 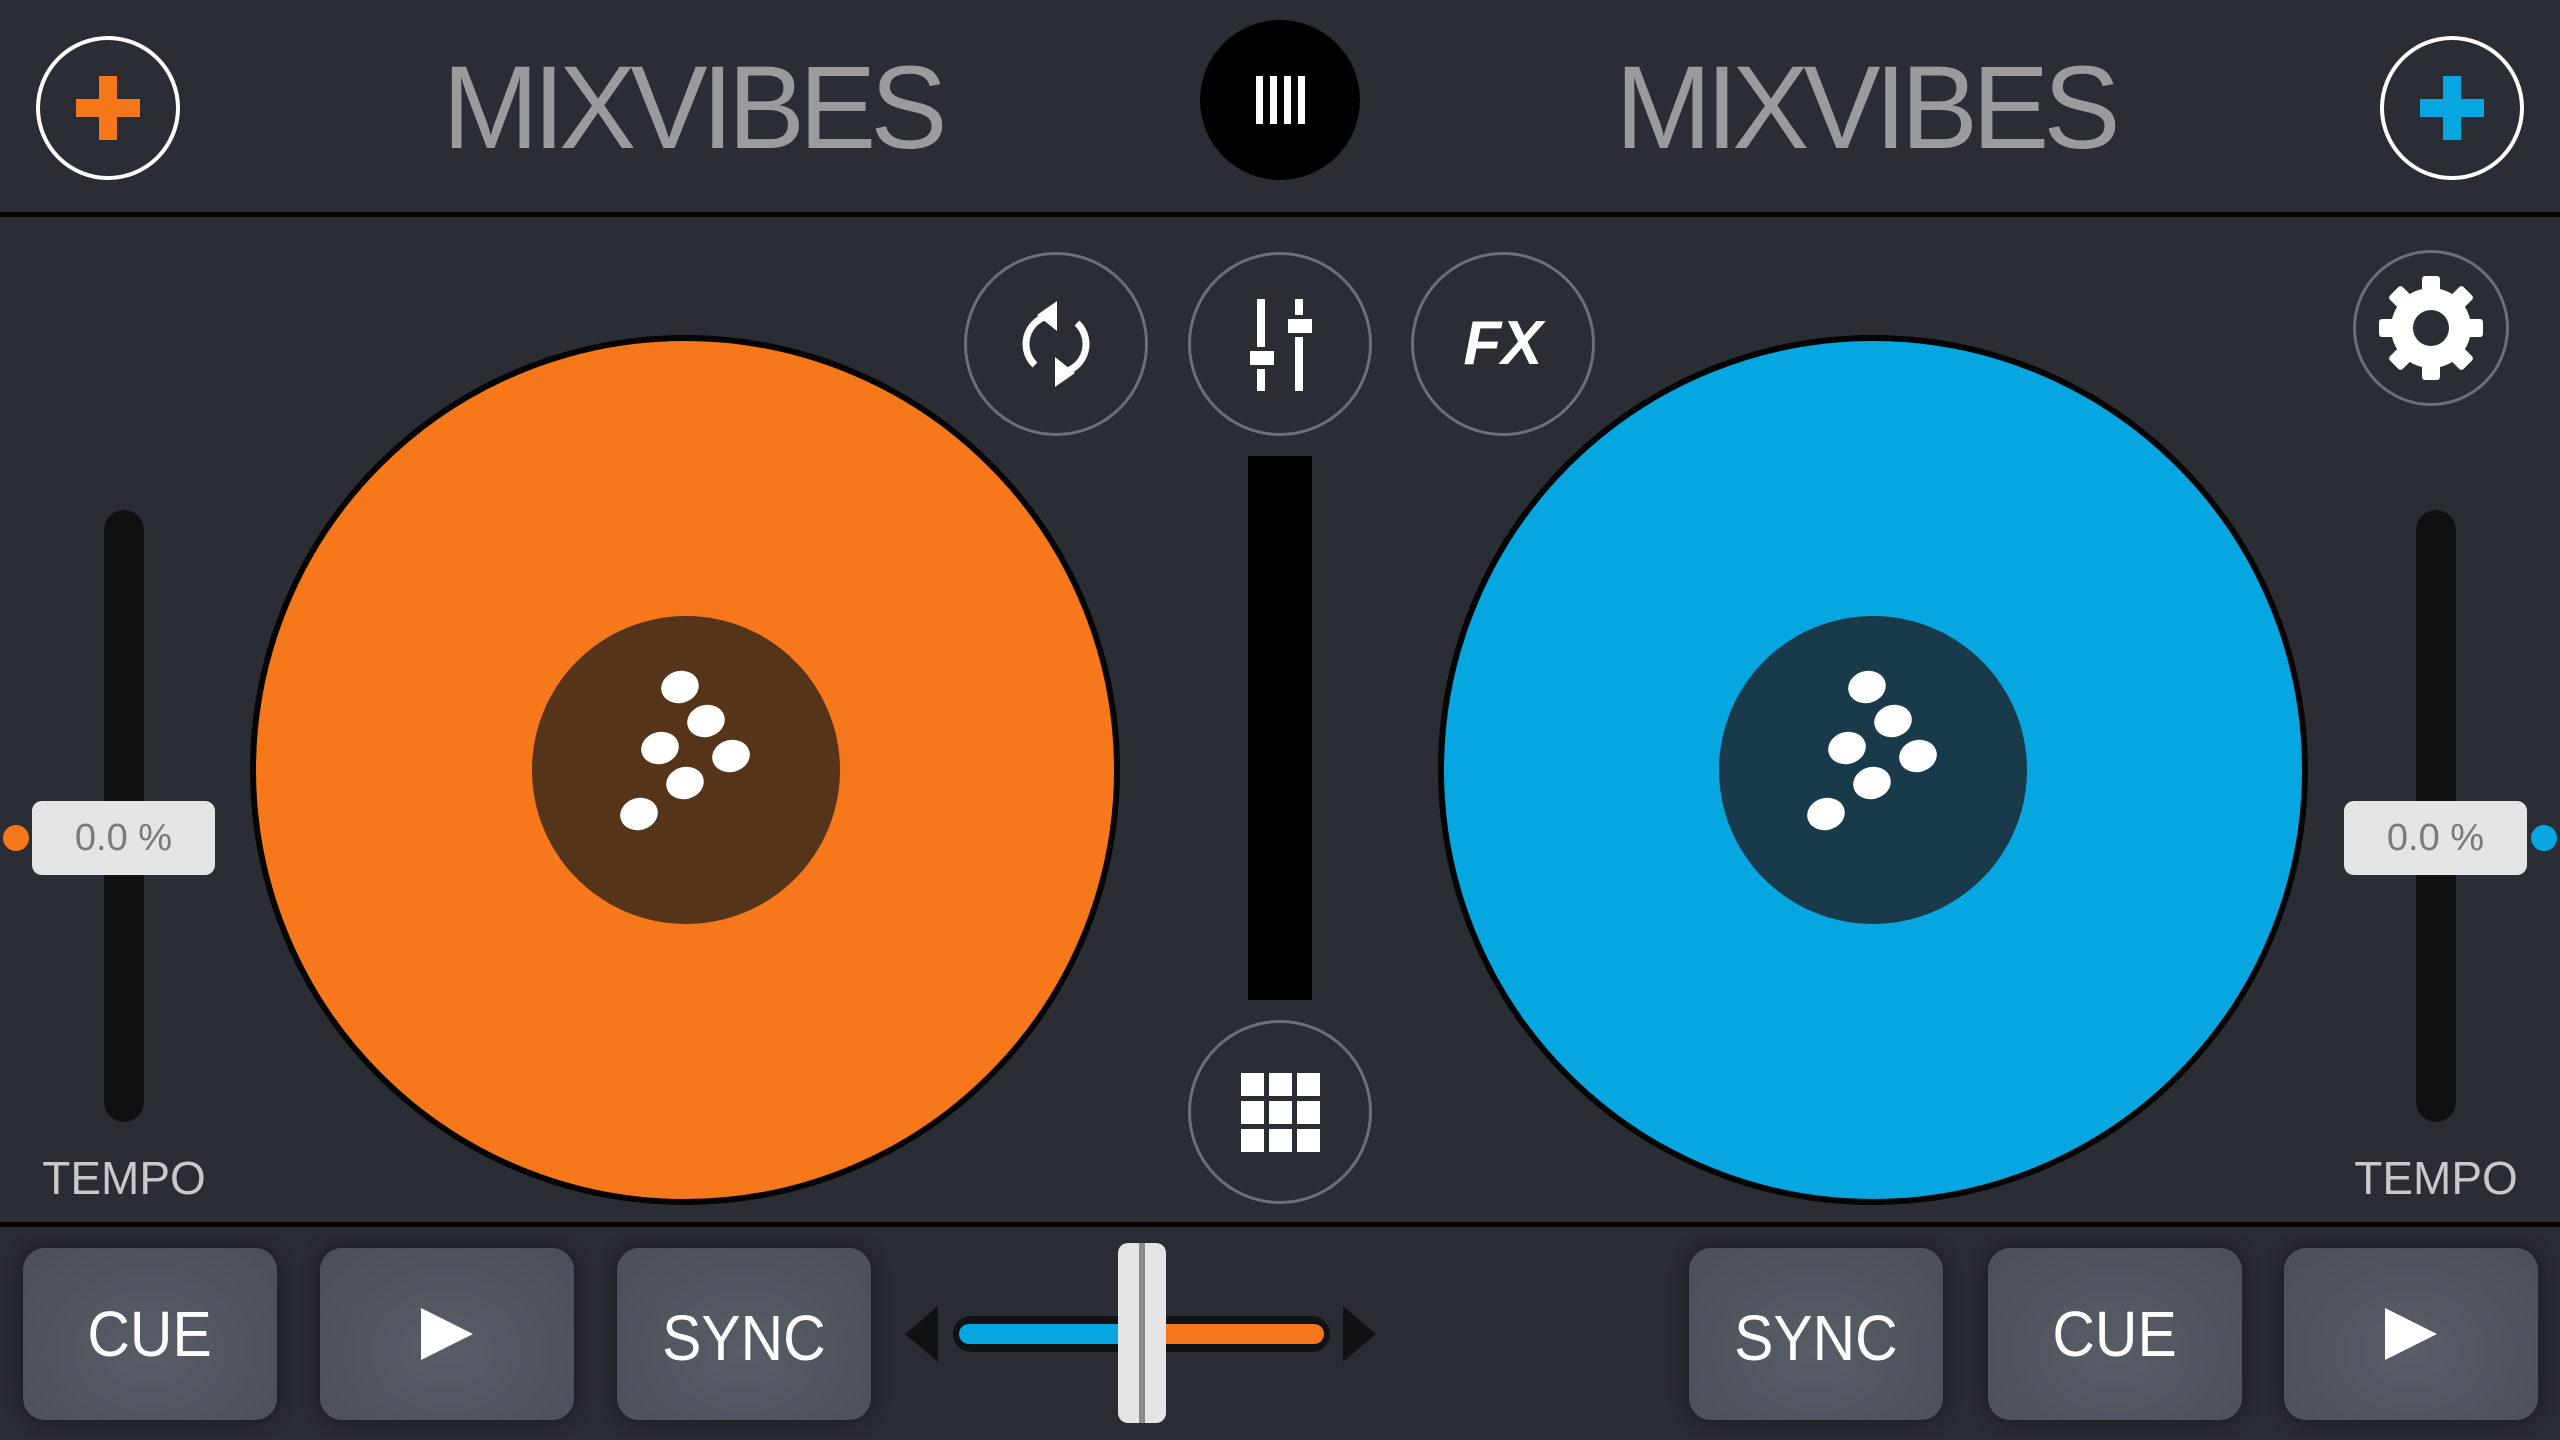 What do you see at coordinates (108, 108) in the screenshot?
I see `add-track-deck-a-button` at bounding box center [108, 108].